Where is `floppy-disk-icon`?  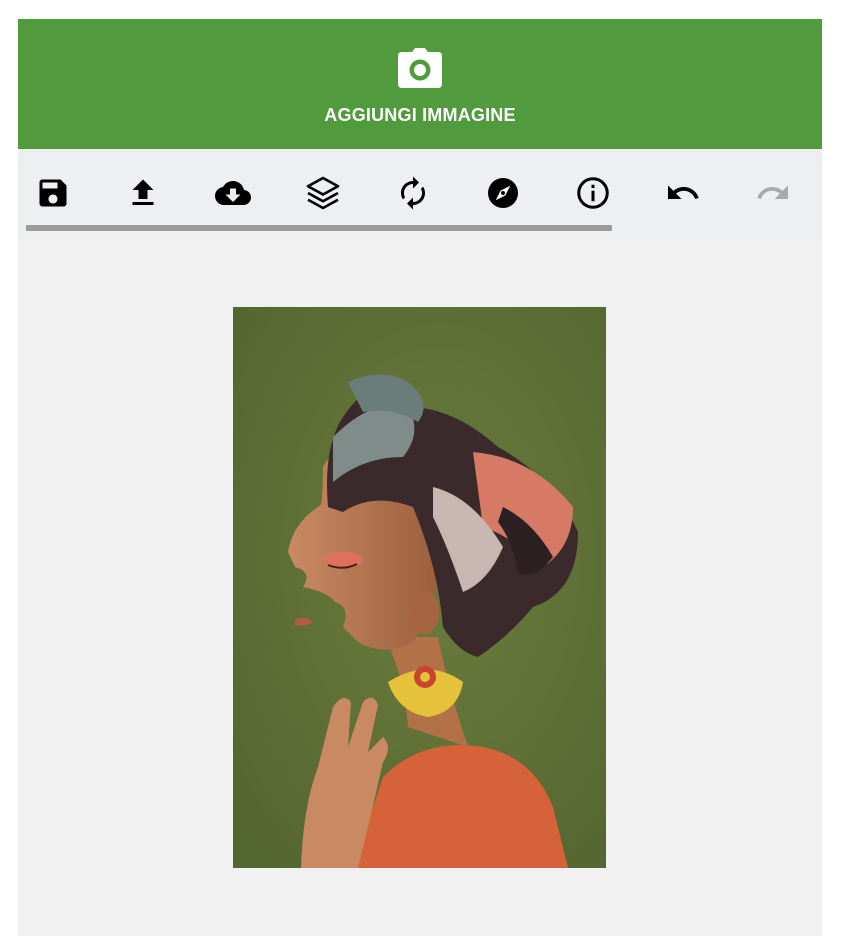
floppy-disk-icon is located at coordinates (53, 193).